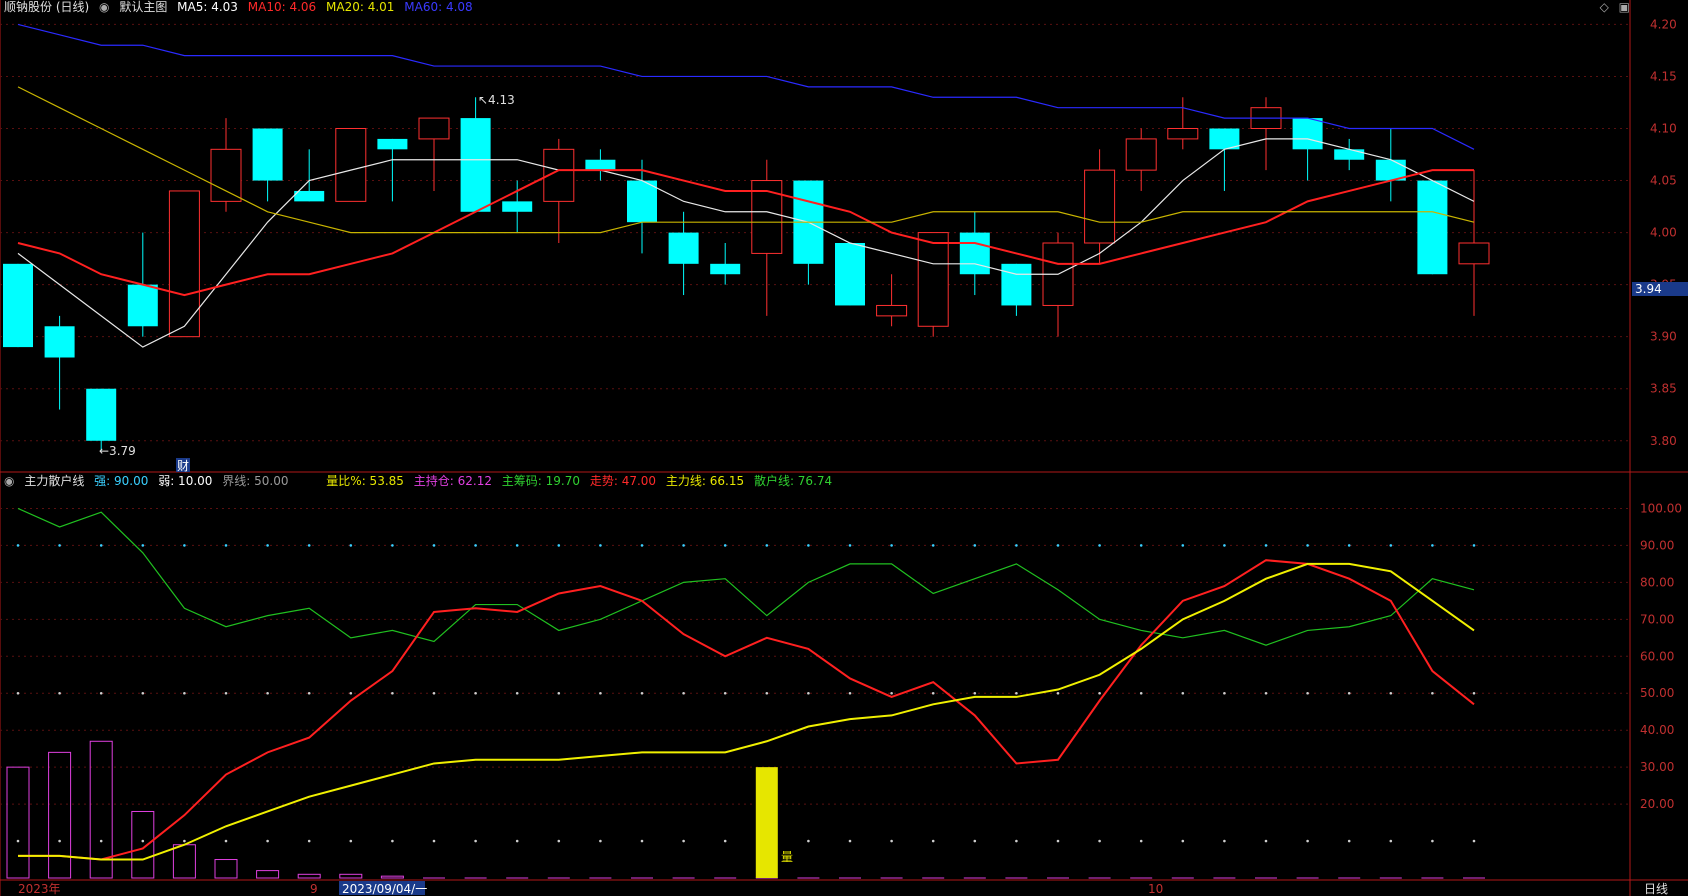 This screenshot has width=1688, height=896. I want to click on price-tick-label: 3.90, so click(1663, 337).